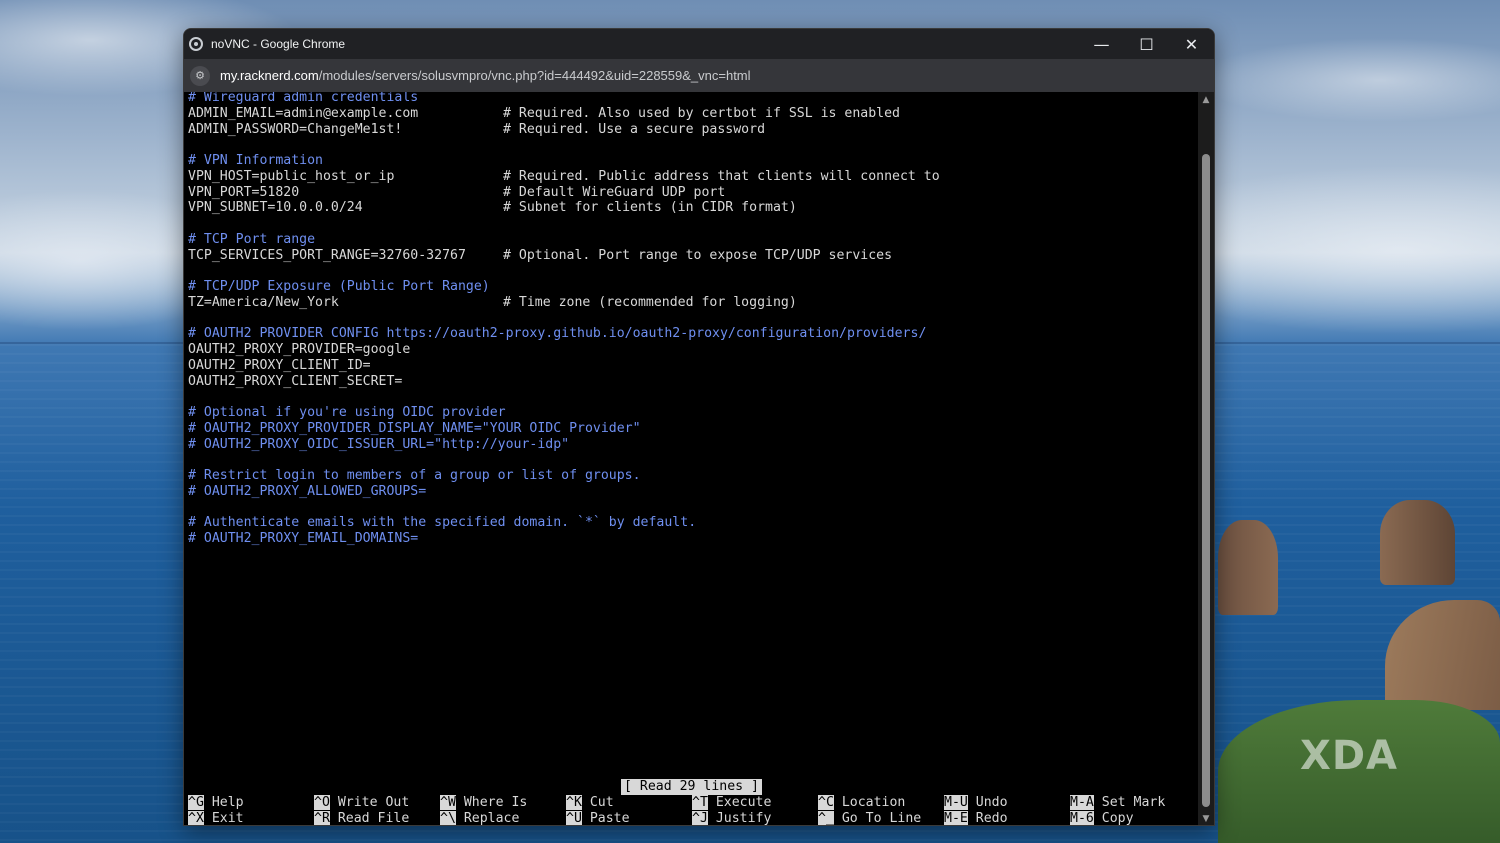  I want to click on config-key-value: VPN_SUBNET=10.0.0.0/24, so click(275, 208).